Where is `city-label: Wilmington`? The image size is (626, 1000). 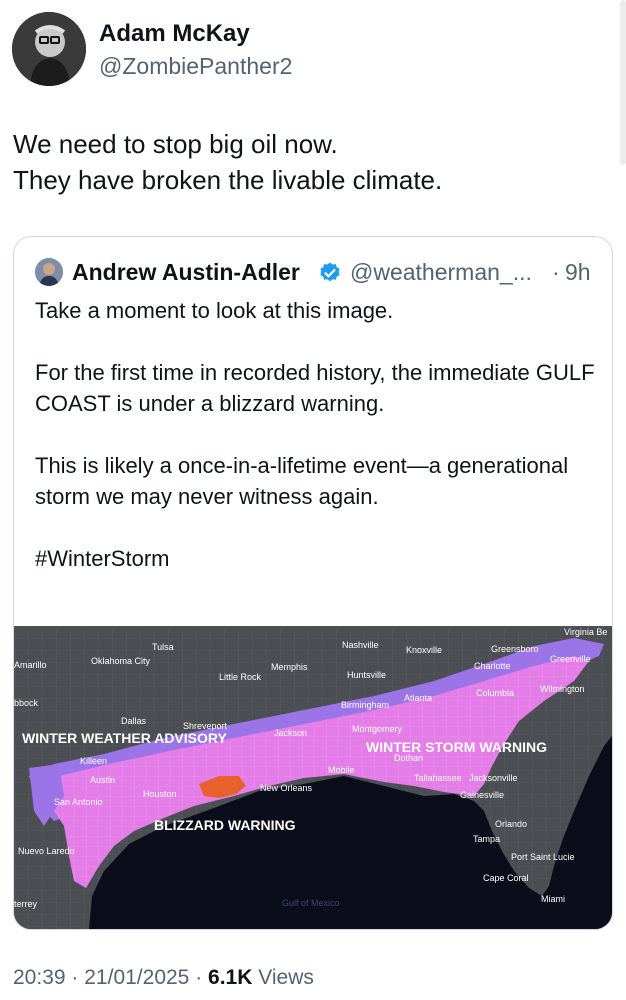
city-label: Wilmington is located at coordinates (562, 689).